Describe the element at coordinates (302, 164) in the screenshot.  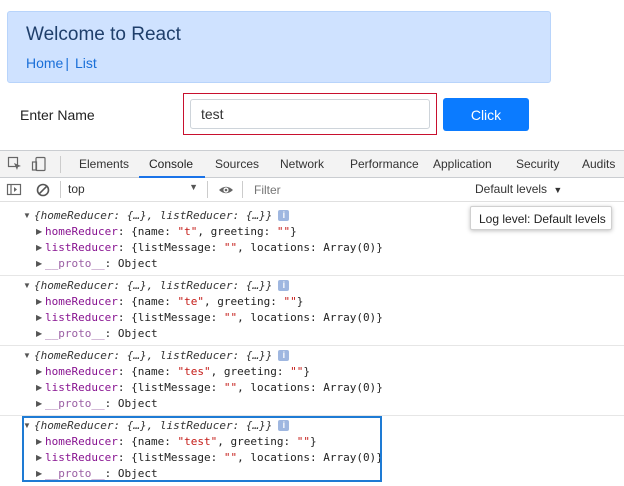
I see `tab-network: Network` at that location.